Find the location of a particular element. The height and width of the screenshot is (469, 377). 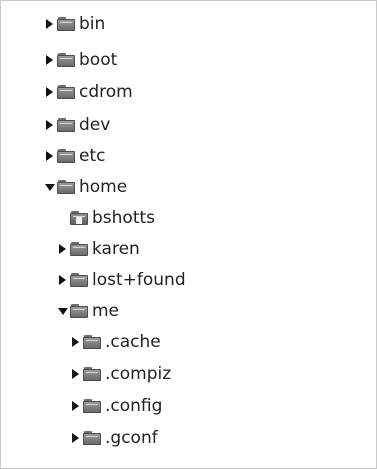

tree-row-boot: boot is located at coordinates (81, 60).